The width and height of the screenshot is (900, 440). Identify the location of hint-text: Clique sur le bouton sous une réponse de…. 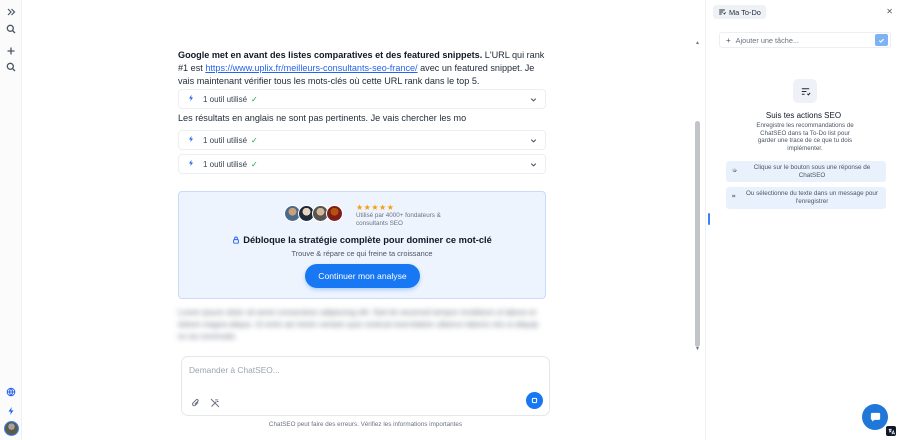
(812, 171).